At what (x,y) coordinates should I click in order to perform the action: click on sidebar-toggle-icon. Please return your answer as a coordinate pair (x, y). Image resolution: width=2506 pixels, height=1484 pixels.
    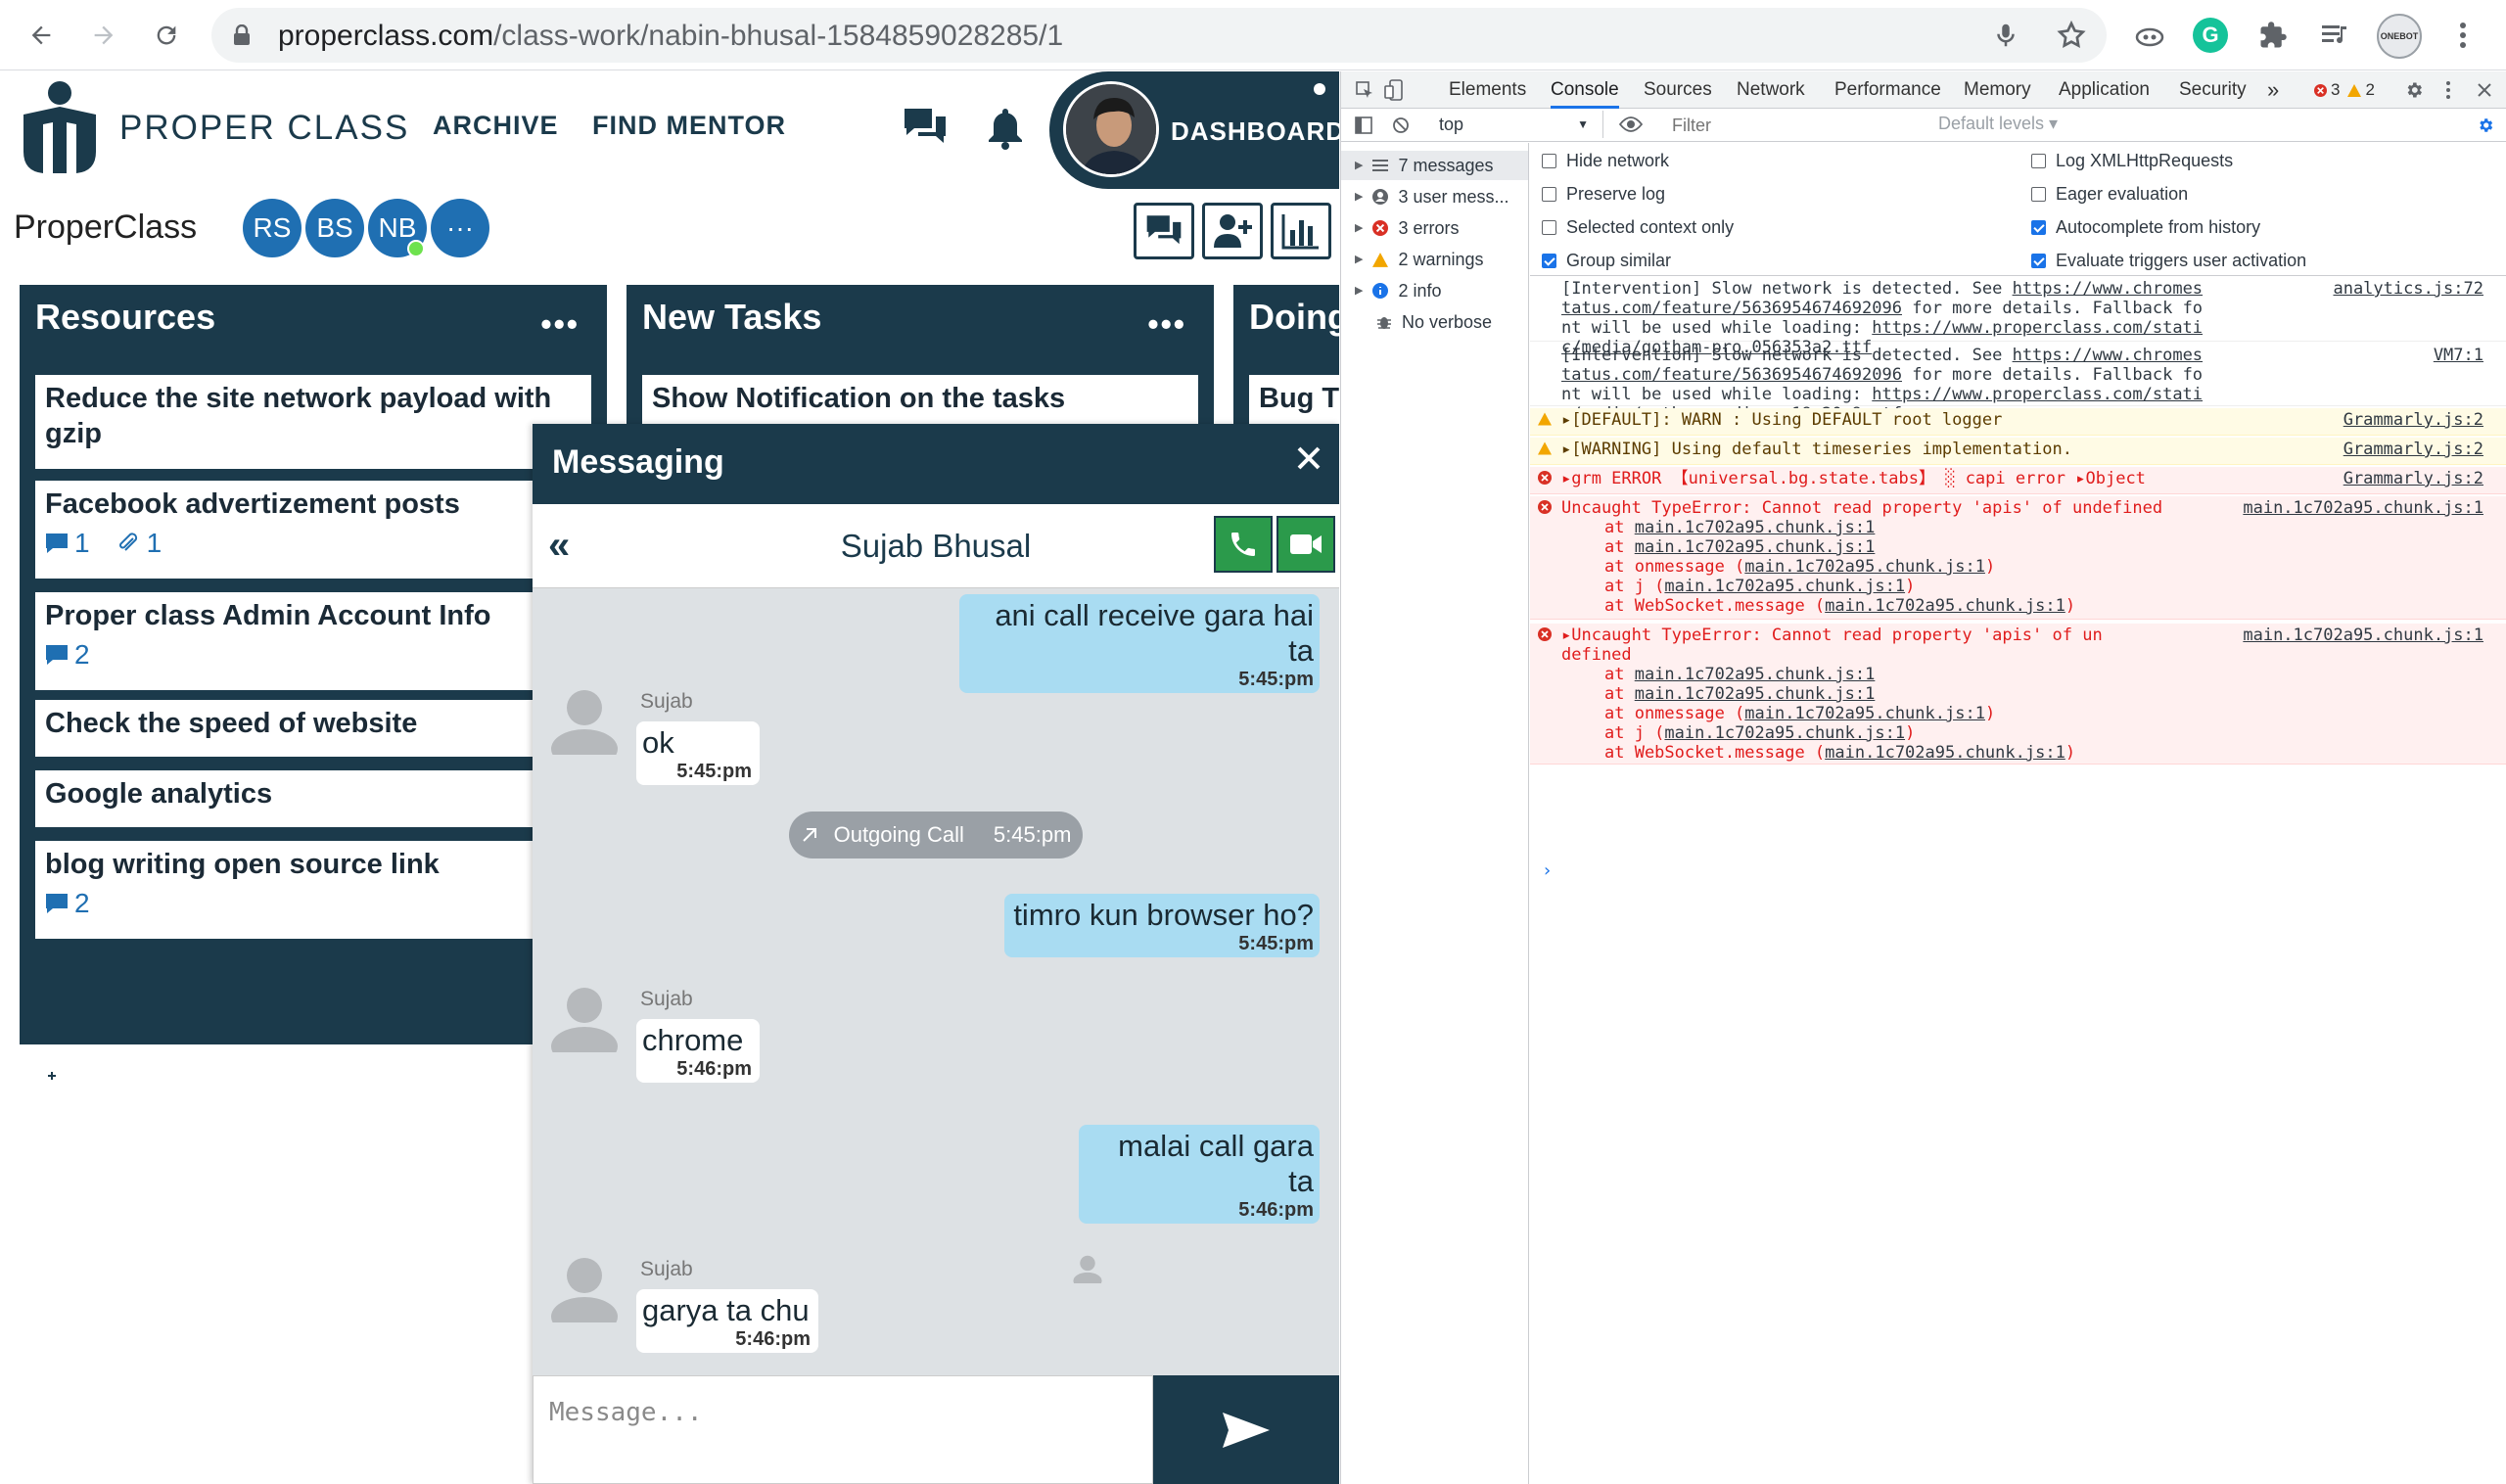
    Looking at the image, I should click on (1363, 125).